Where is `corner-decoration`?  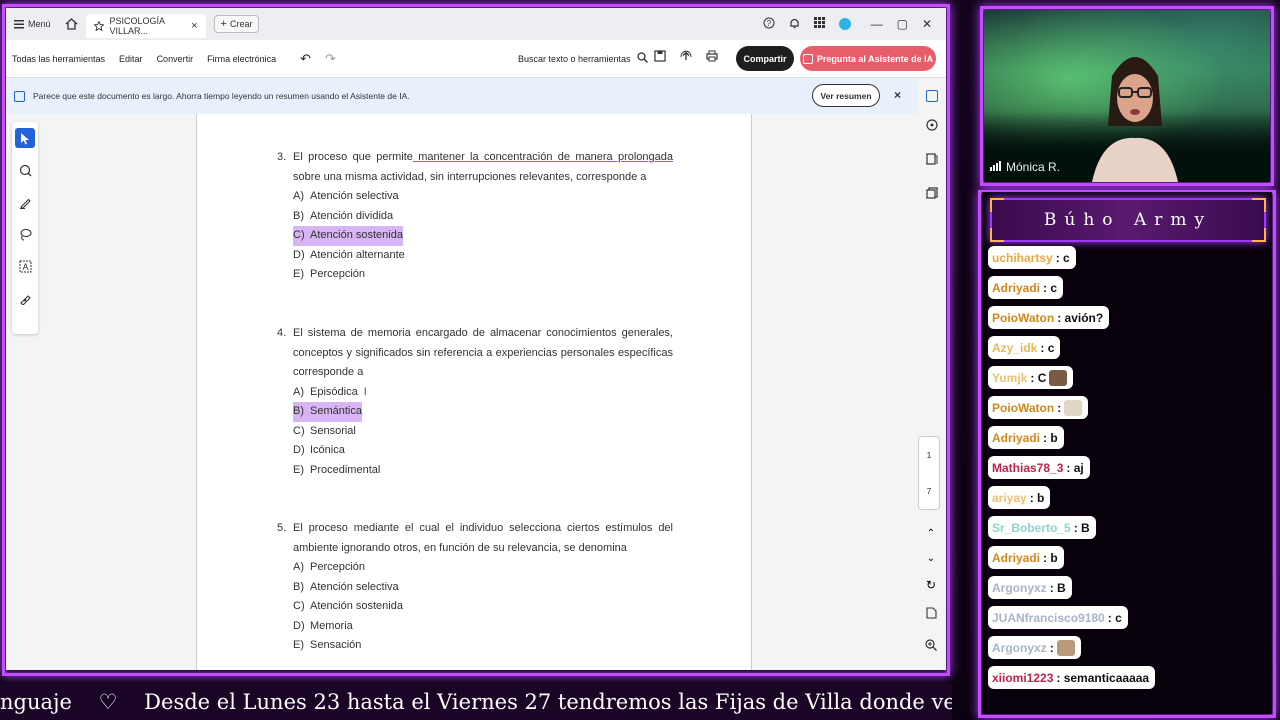
corner-decoration is located at coordinates (1259, 235).